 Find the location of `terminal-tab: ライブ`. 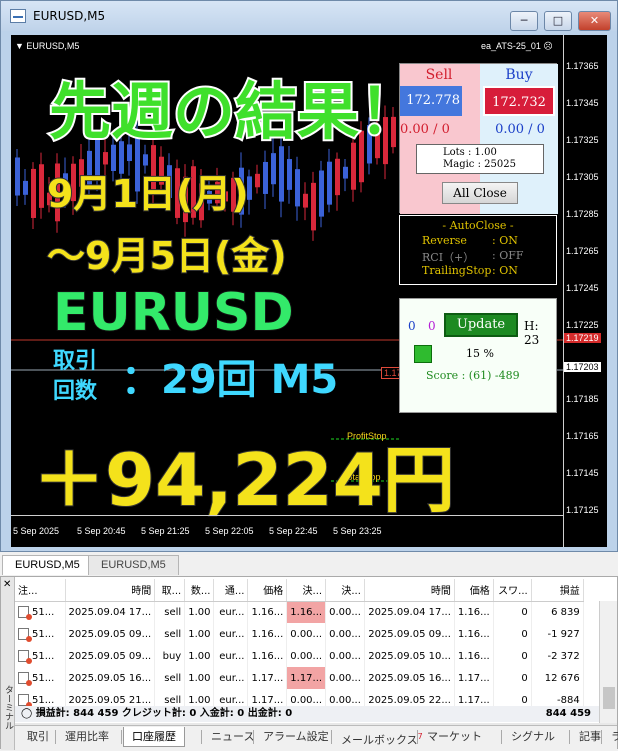

terminal-tab: ライブ is located at coordinates (610, 737).